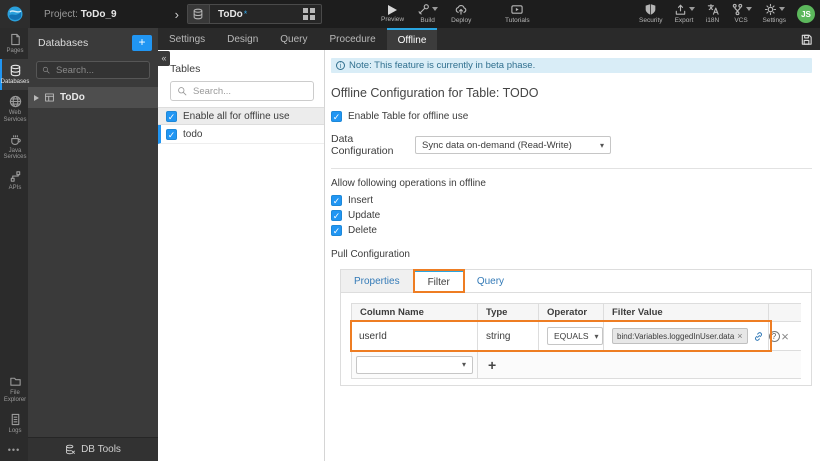 Image resolution: width=820 pixels, height=461 pixels. Describe the element at coordinates (36, 97) in the screenshot. I see `expand-arrow-icon` at that location.